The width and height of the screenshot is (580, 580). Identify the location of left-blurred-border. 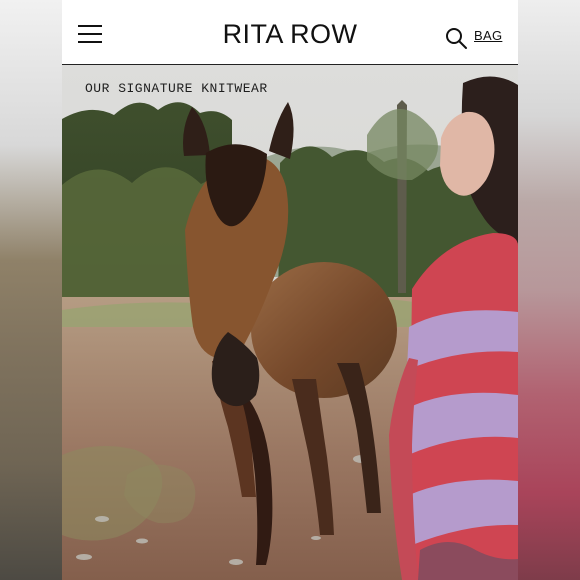
(31, 290).